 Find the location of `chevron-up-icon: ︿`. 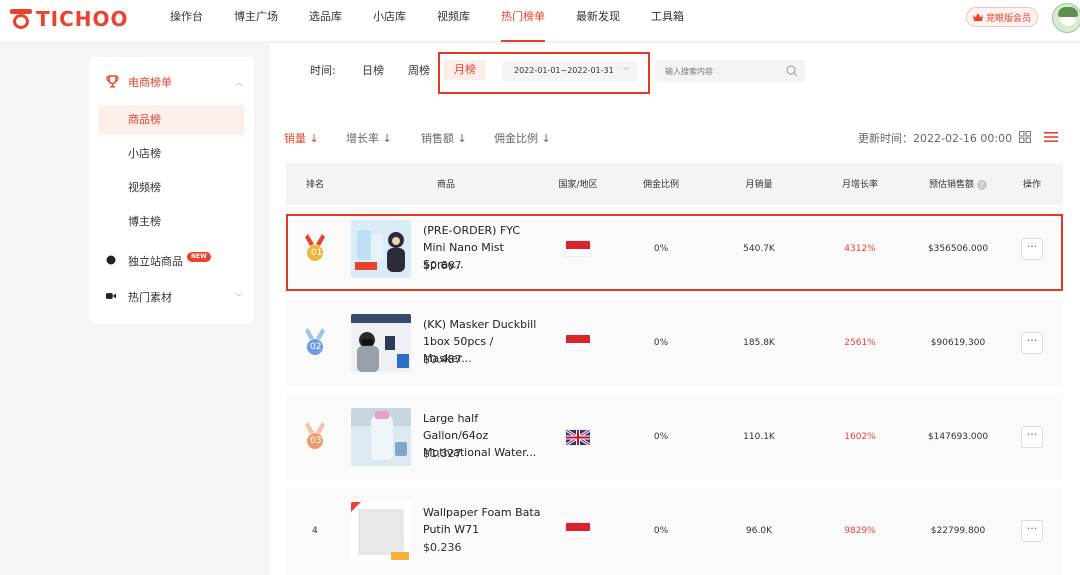

chevron-up-icon: ︿ is located at coordinates (239, 82).